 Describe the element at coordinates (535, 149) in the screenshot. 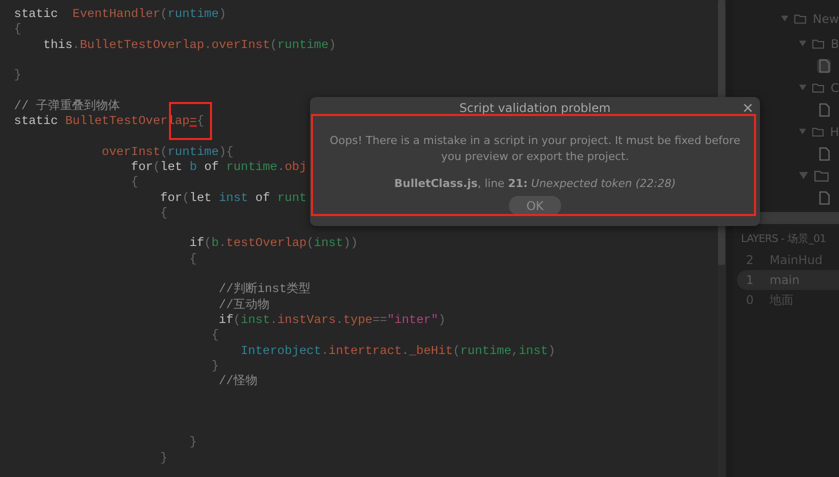

I see `error-message: Oops! There is a mistake in a script in your project. It must be fixed before you preview or export the project.` at that location.